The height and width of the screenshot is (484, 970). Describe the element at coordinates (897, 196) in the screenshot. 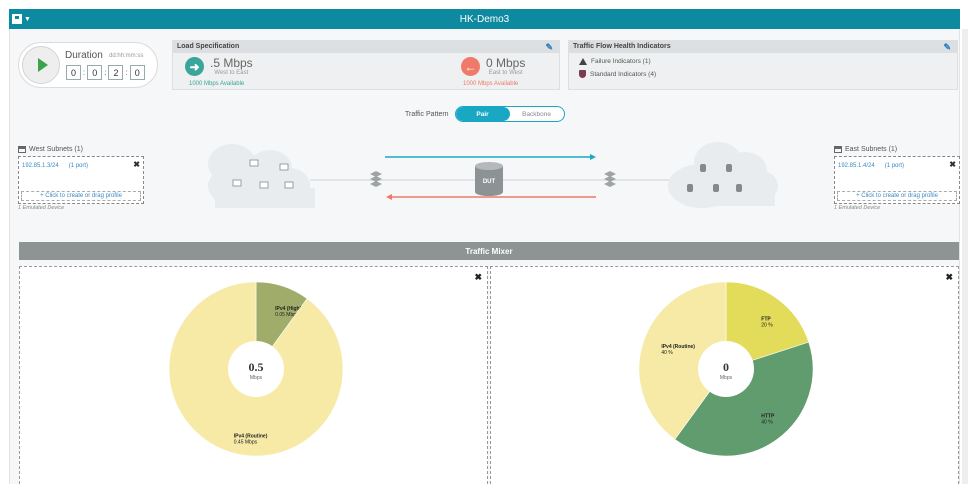

I see `east-create-profile: + Click to create or drag profile` at that location.